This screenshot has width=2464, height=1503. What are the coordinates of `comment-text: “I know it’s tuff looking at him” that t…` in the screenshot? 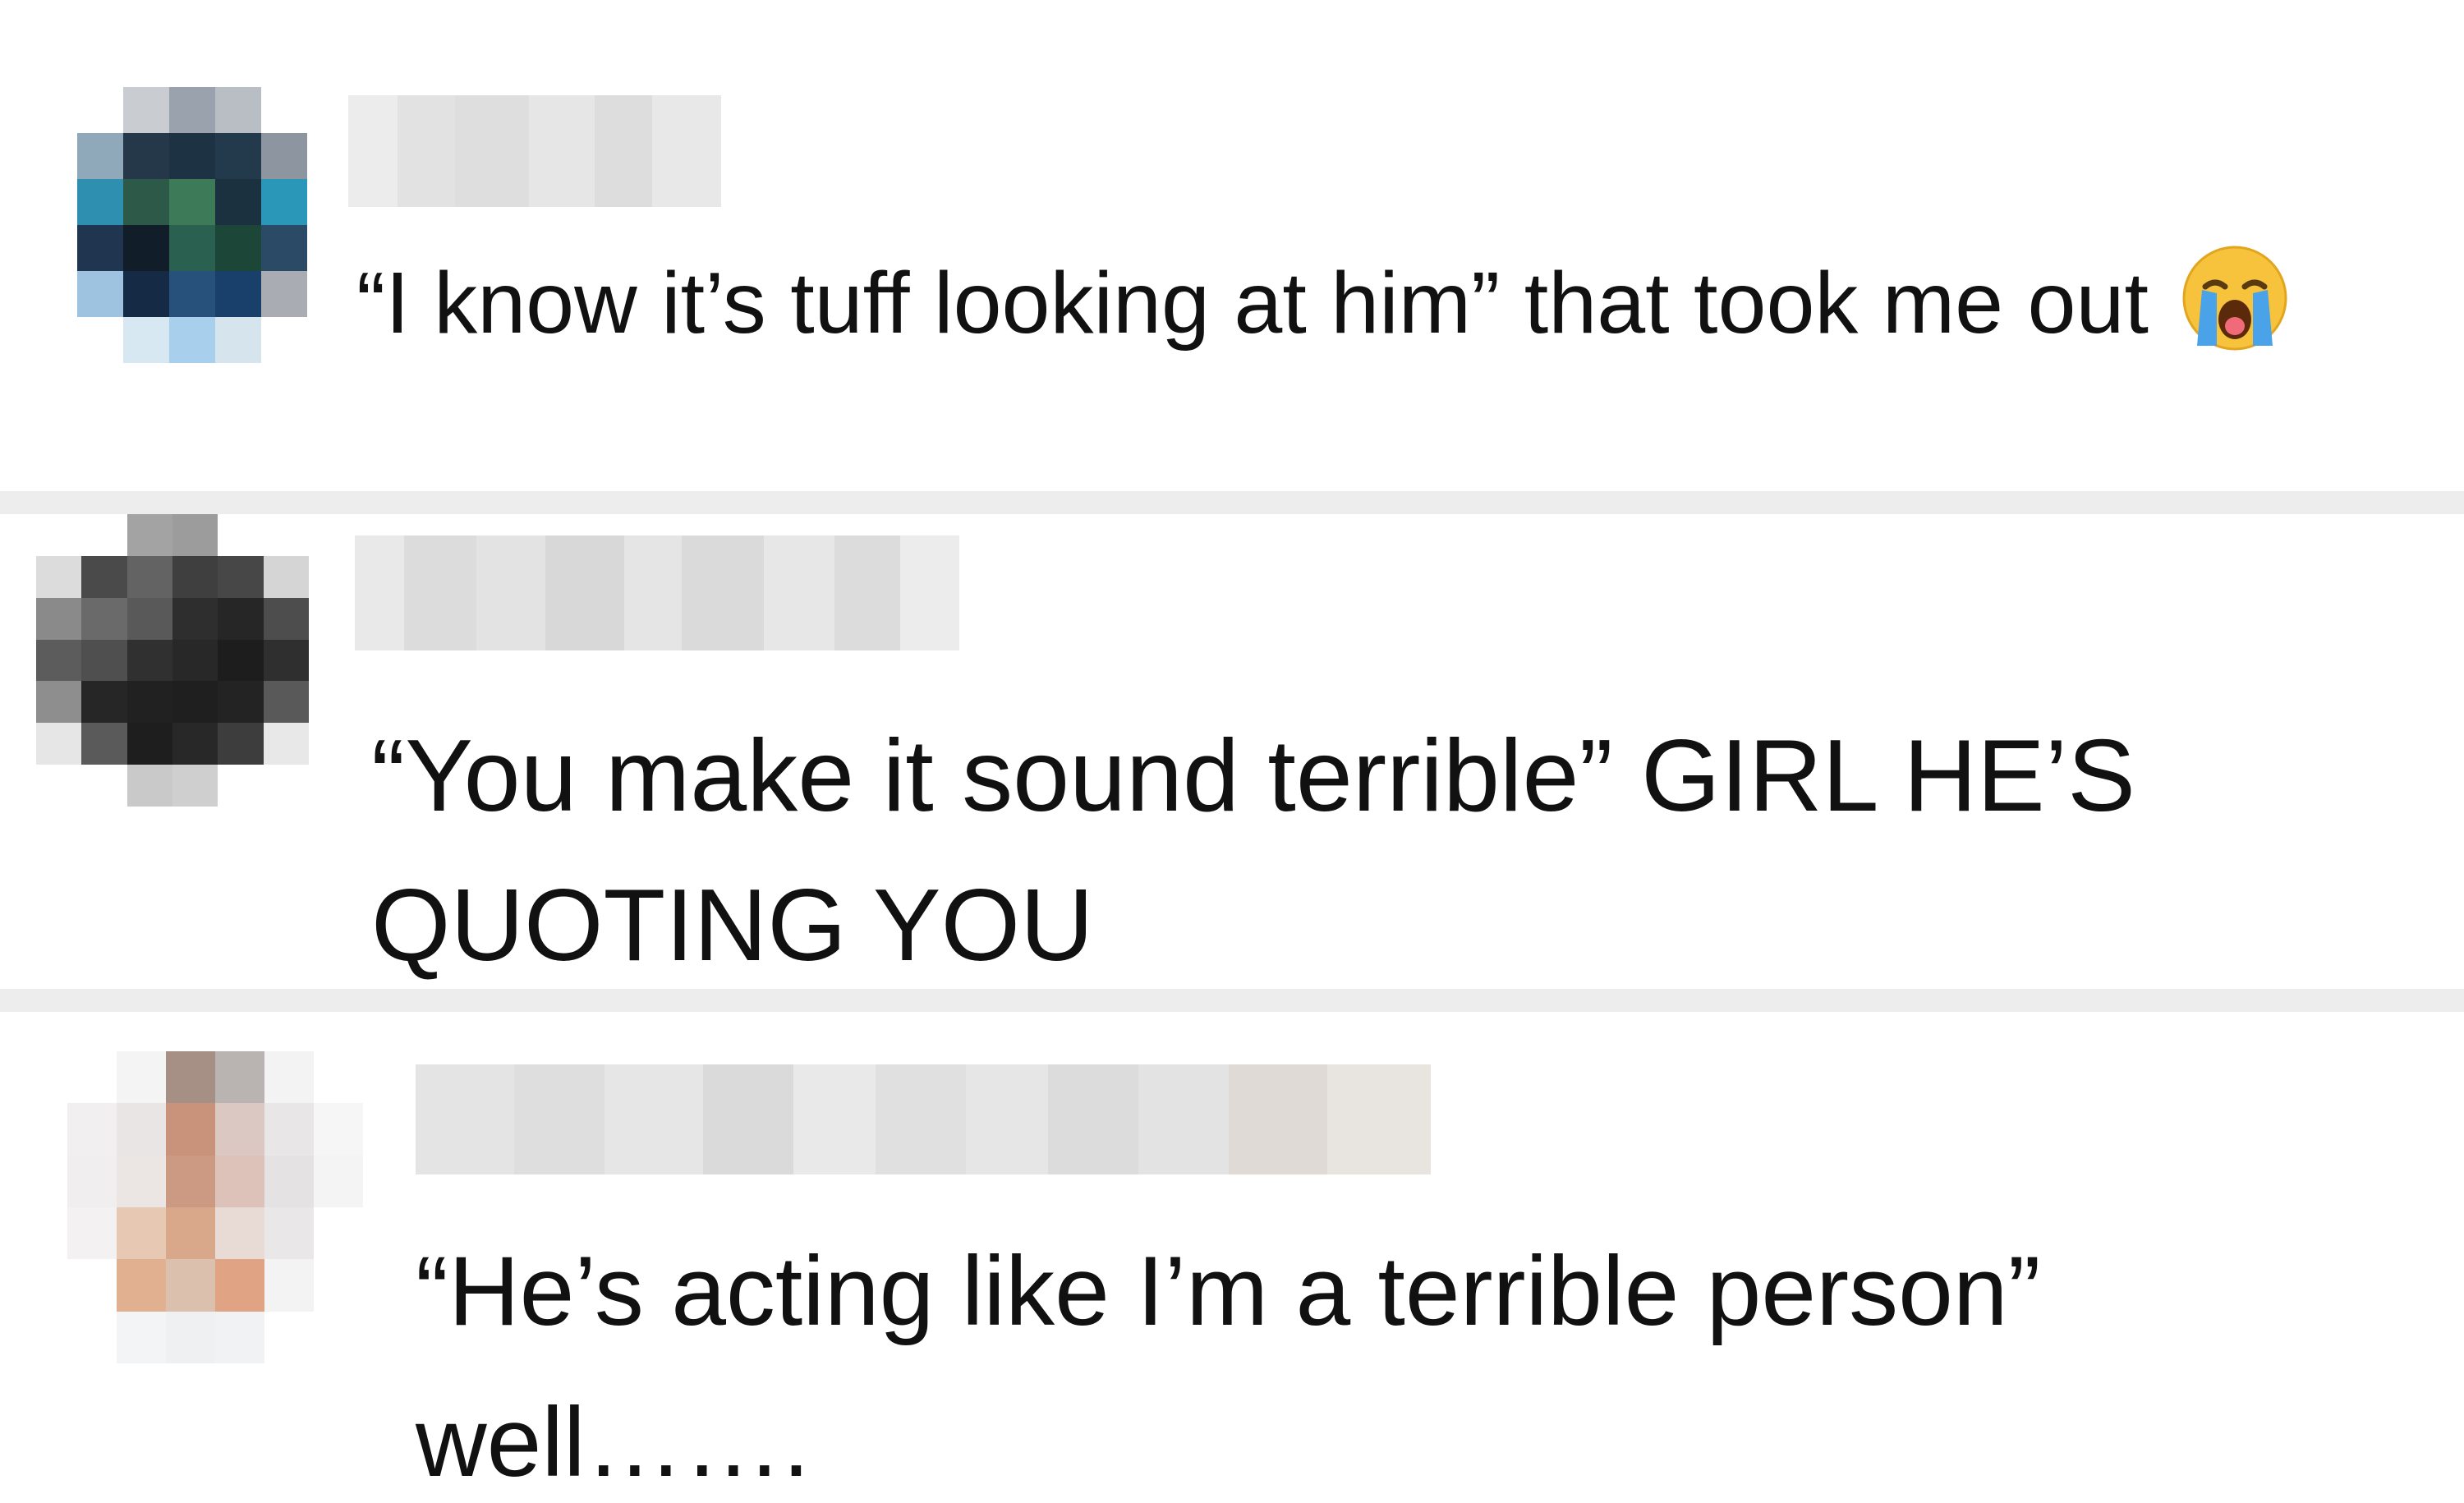 It's located at (1374, 303).